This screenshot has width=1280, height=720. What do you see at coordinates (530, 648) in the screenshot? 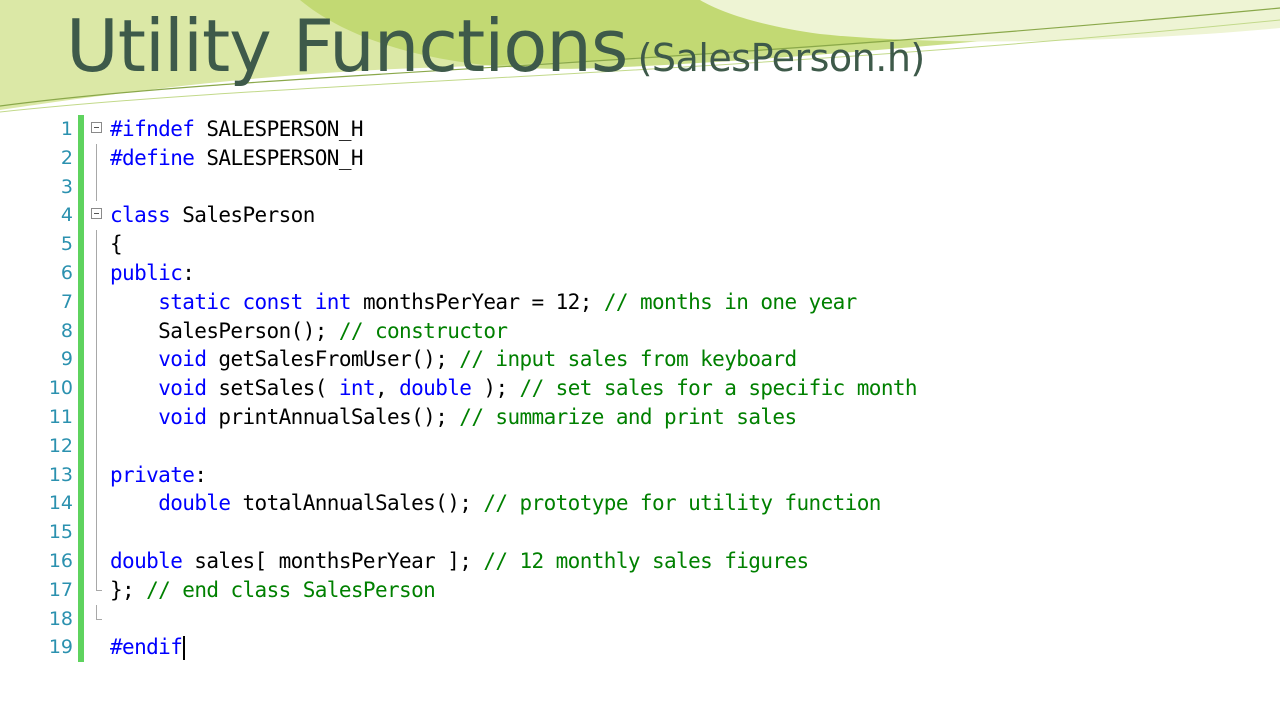
I see `code-line: 19 #endif` at bounding box center [530, 648].